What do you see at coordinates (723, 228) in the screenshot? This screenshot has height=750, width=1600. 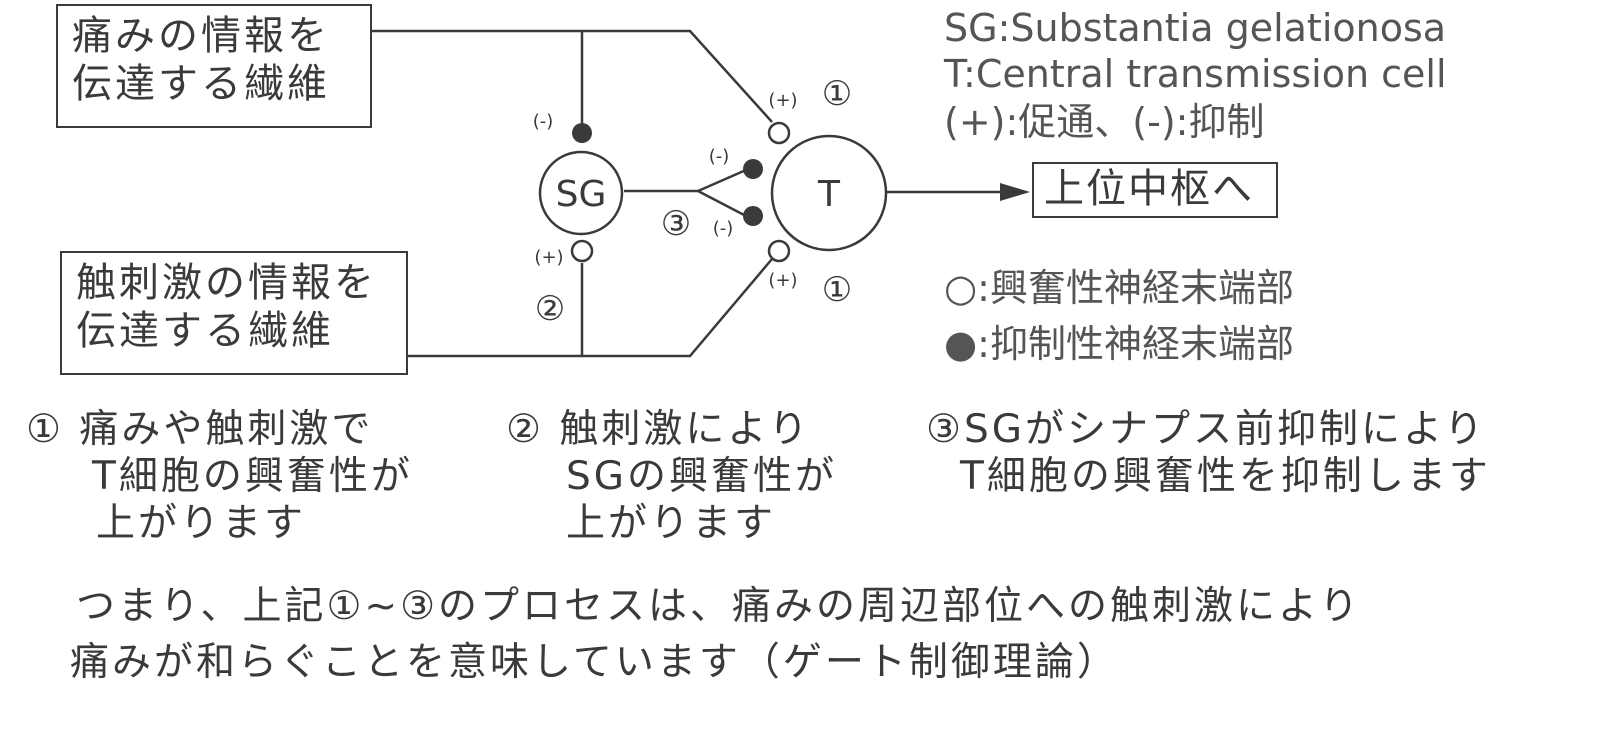 I see `sign-minus-lower: (-)` at bounding box center [723, 228].